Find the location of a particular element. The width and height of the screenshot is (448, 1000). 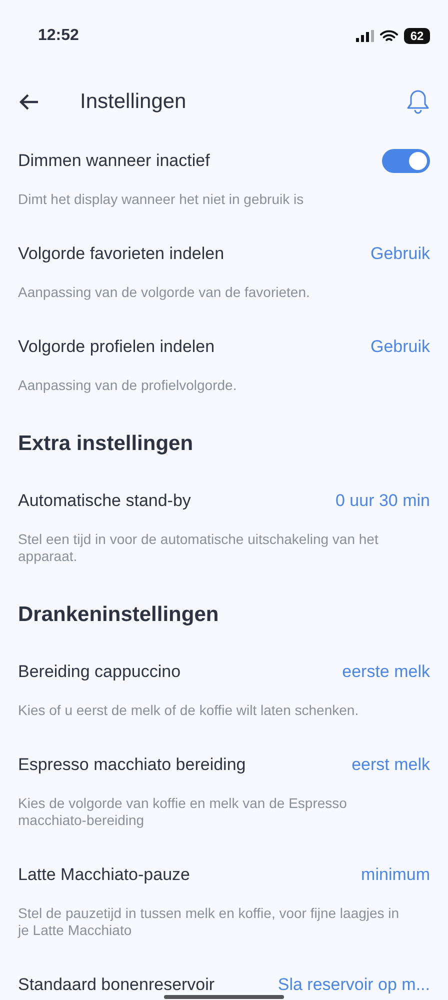

back-button is located at coordinates (29, 102).